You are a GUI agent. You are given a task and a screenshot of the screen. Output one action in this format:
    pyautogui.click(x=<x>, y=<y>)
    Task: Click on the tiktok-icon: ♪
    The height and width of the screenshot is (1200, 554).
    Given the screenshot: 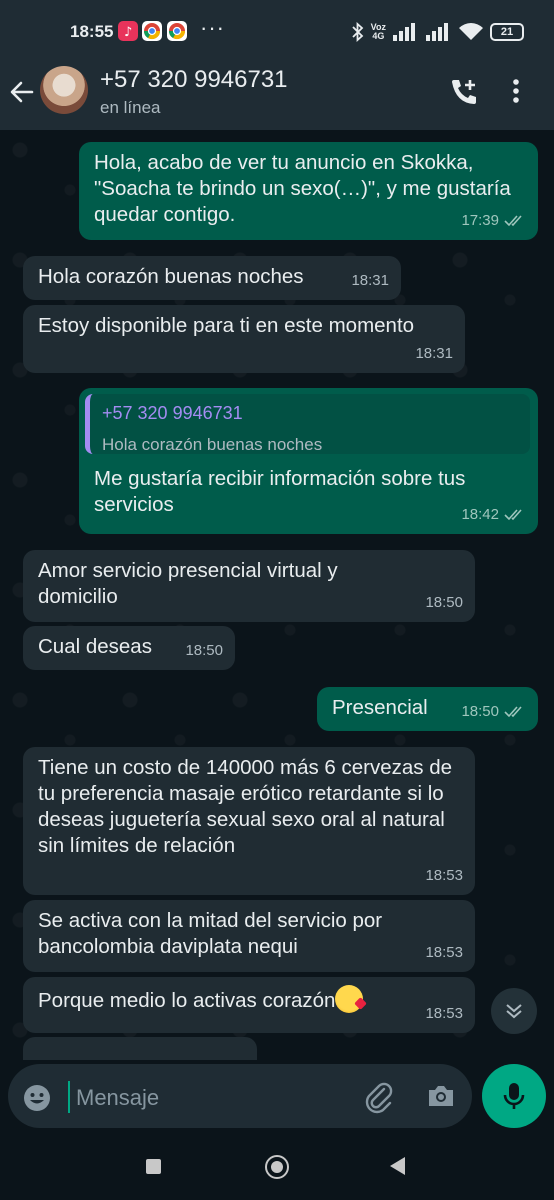 What is the action you would take?
    pyautogui.click(x=128, y=31)
    